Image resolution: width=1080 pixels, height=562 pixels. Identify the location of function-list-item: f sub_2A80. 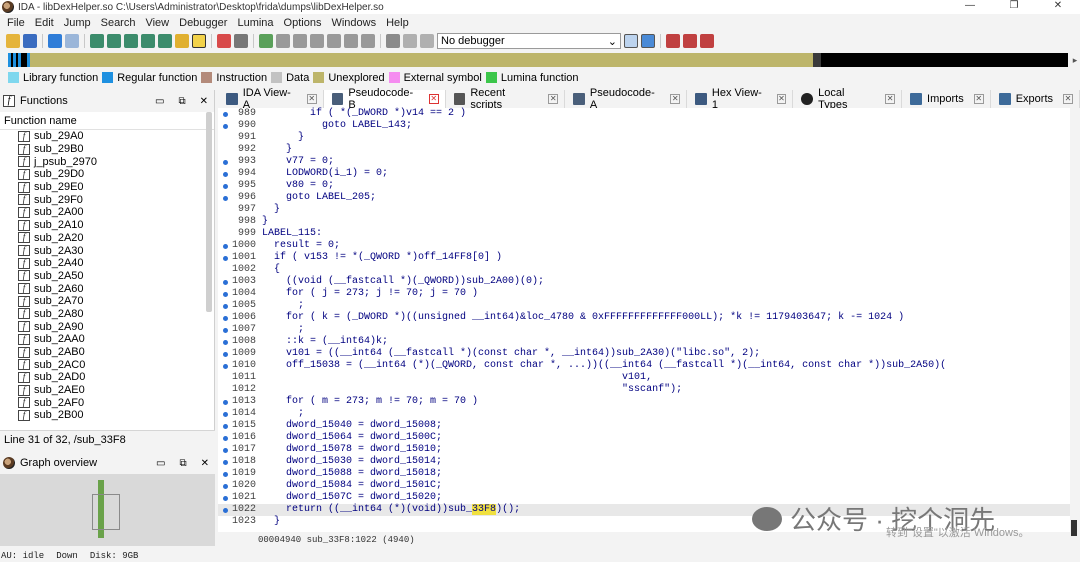
(107, 314).